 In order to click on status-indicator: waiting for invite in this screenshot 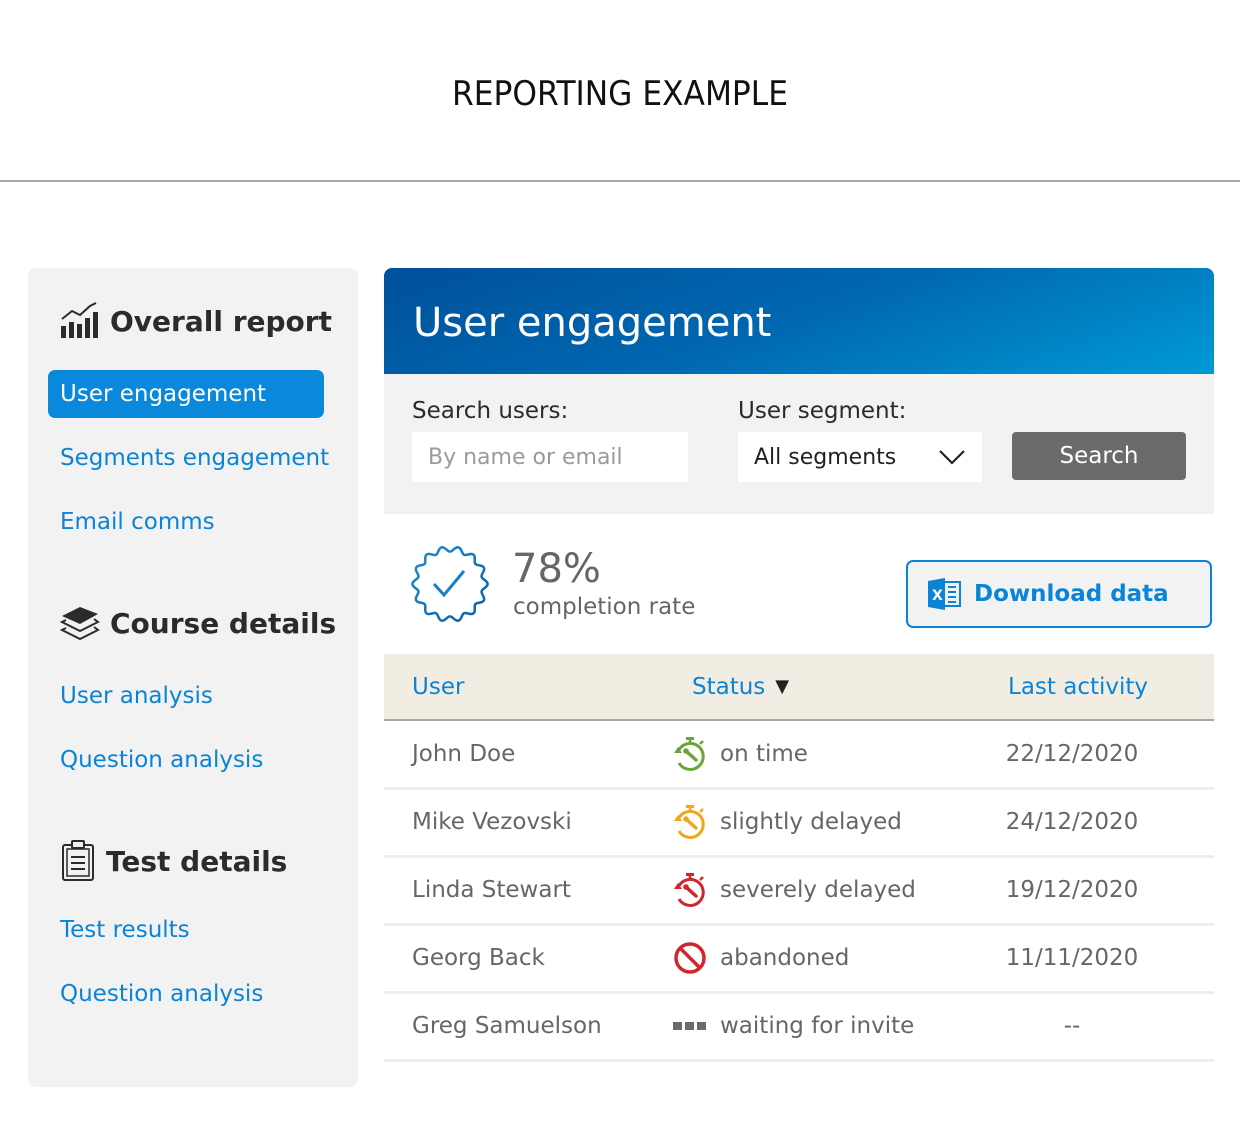, I will do `click(818, 1026)`.